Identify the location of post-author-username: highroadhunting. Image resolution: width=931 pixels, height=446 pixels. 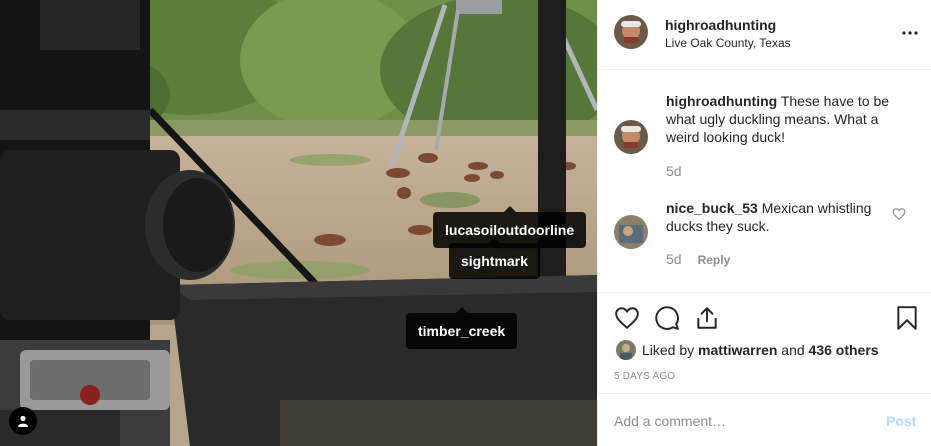
(720, 25).